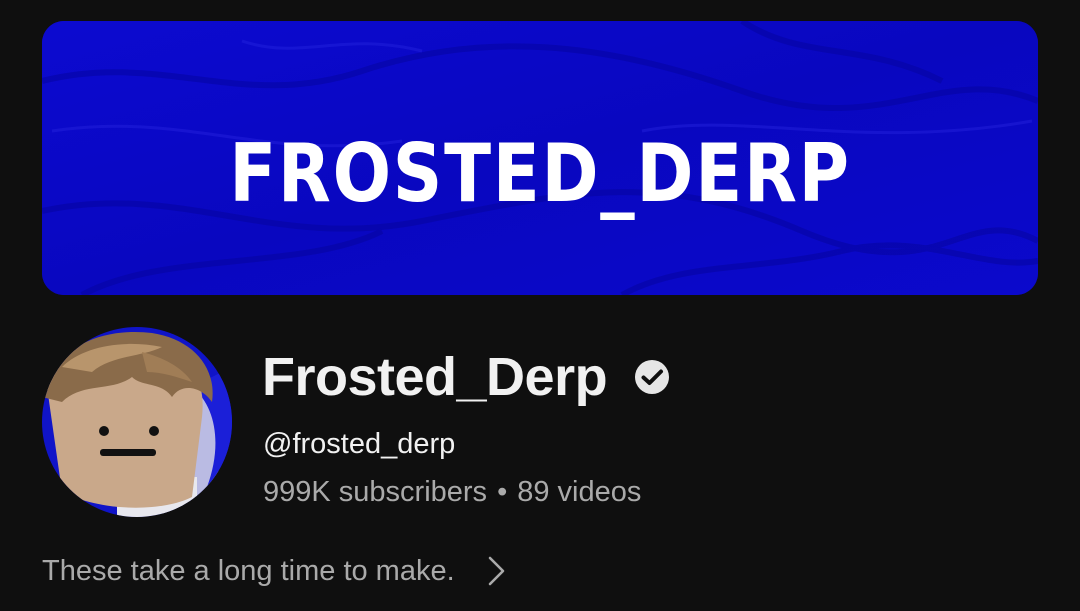 The image size is (1080, 611). I want to click on banner-title: FROSTED_DERP, so click(540, 173).